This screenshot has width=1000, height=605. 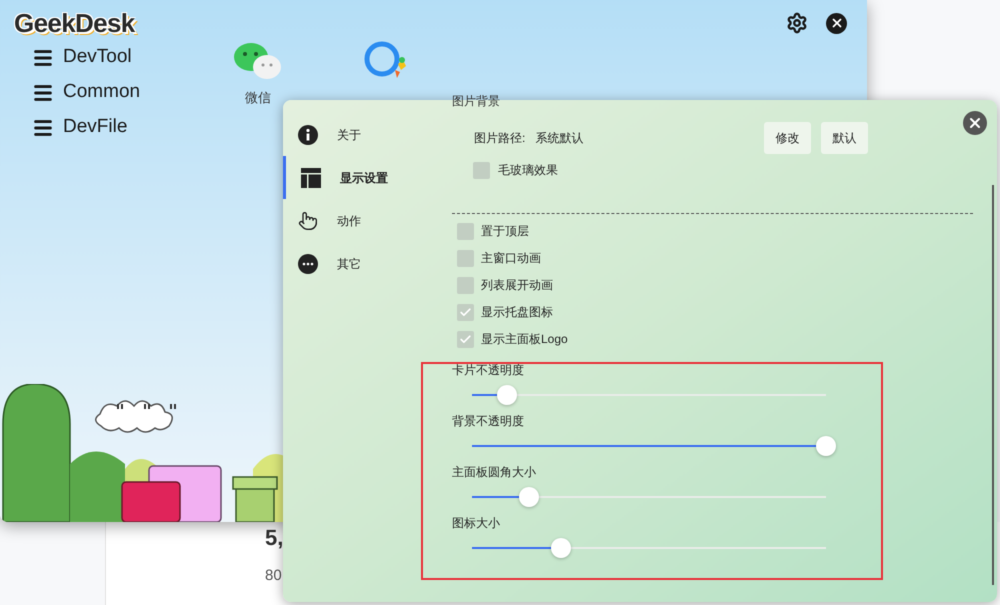 I want to click on menu-item: DevFile, so click(x=132, y=127).